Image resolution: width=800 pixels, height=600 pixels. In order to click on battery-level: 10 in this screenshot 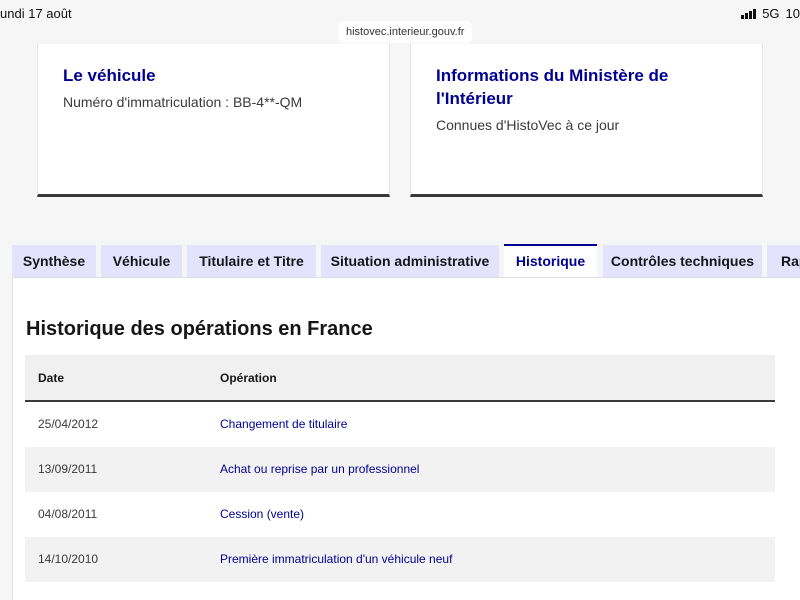, I will do `click(792, 13)`.